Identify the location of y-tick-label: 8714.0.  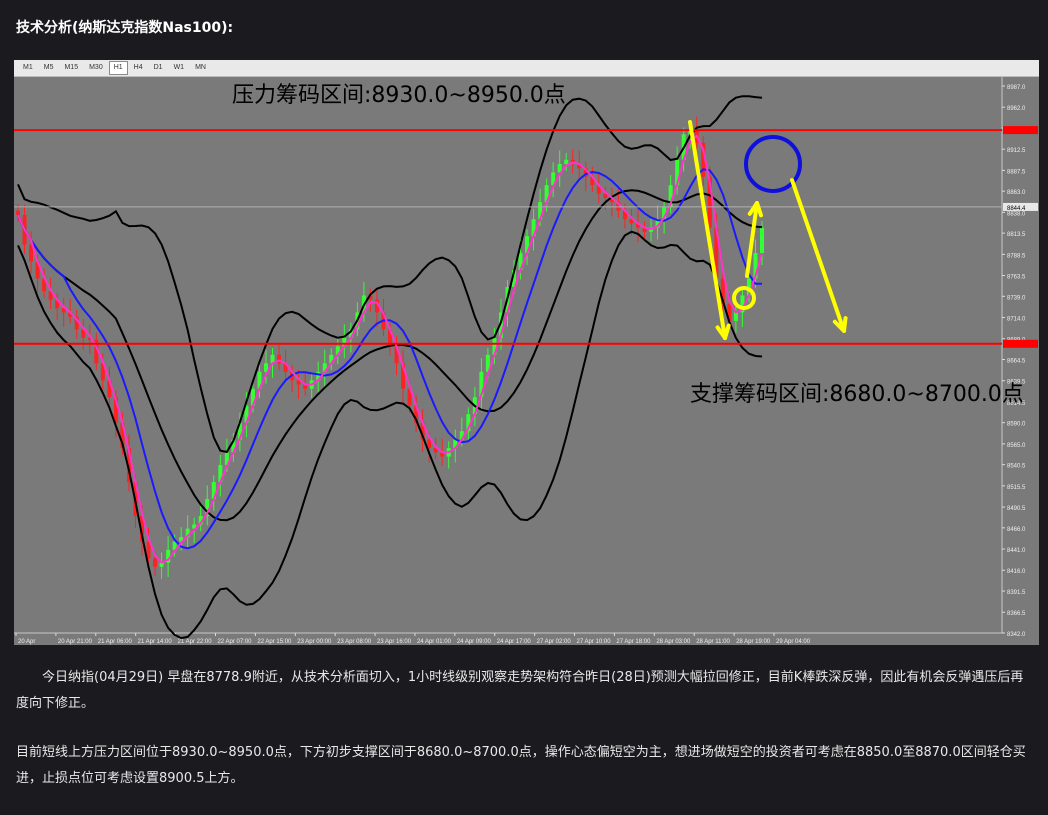
(1016, 320).